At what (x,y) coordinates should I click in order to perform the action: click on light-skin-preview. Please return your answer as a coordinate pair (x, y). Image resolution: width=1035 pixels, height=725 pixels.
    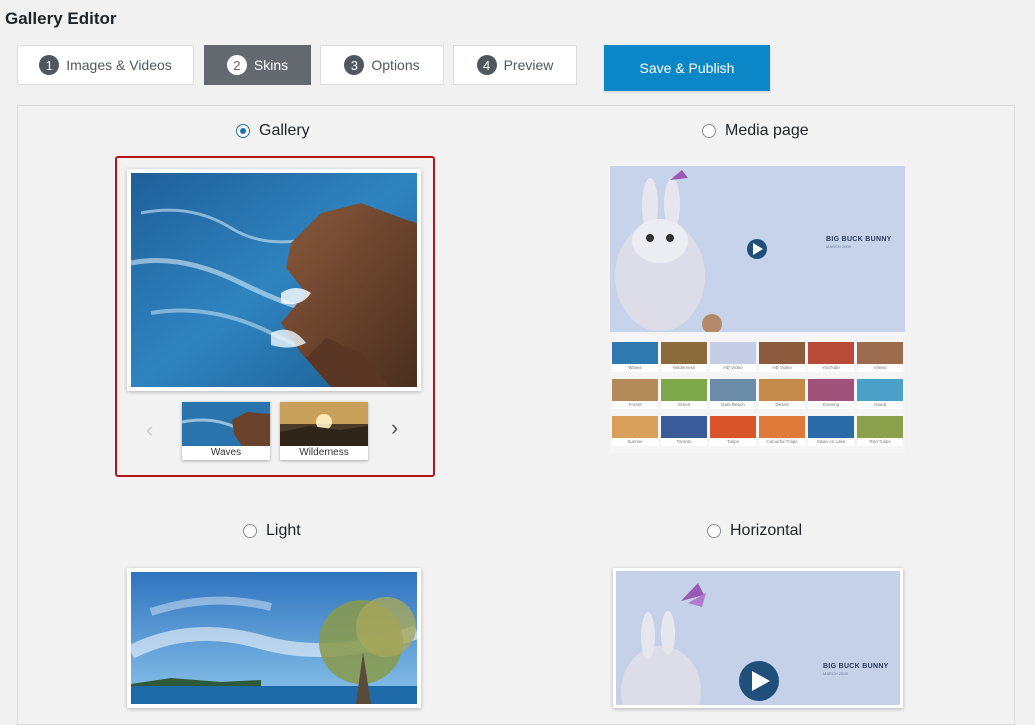
    Looking at the image, I should click on (274, 638).